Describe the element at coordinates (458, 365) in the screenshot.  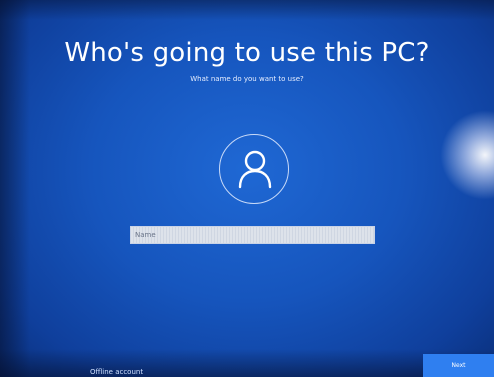
I see `next-button: Next` at that location.